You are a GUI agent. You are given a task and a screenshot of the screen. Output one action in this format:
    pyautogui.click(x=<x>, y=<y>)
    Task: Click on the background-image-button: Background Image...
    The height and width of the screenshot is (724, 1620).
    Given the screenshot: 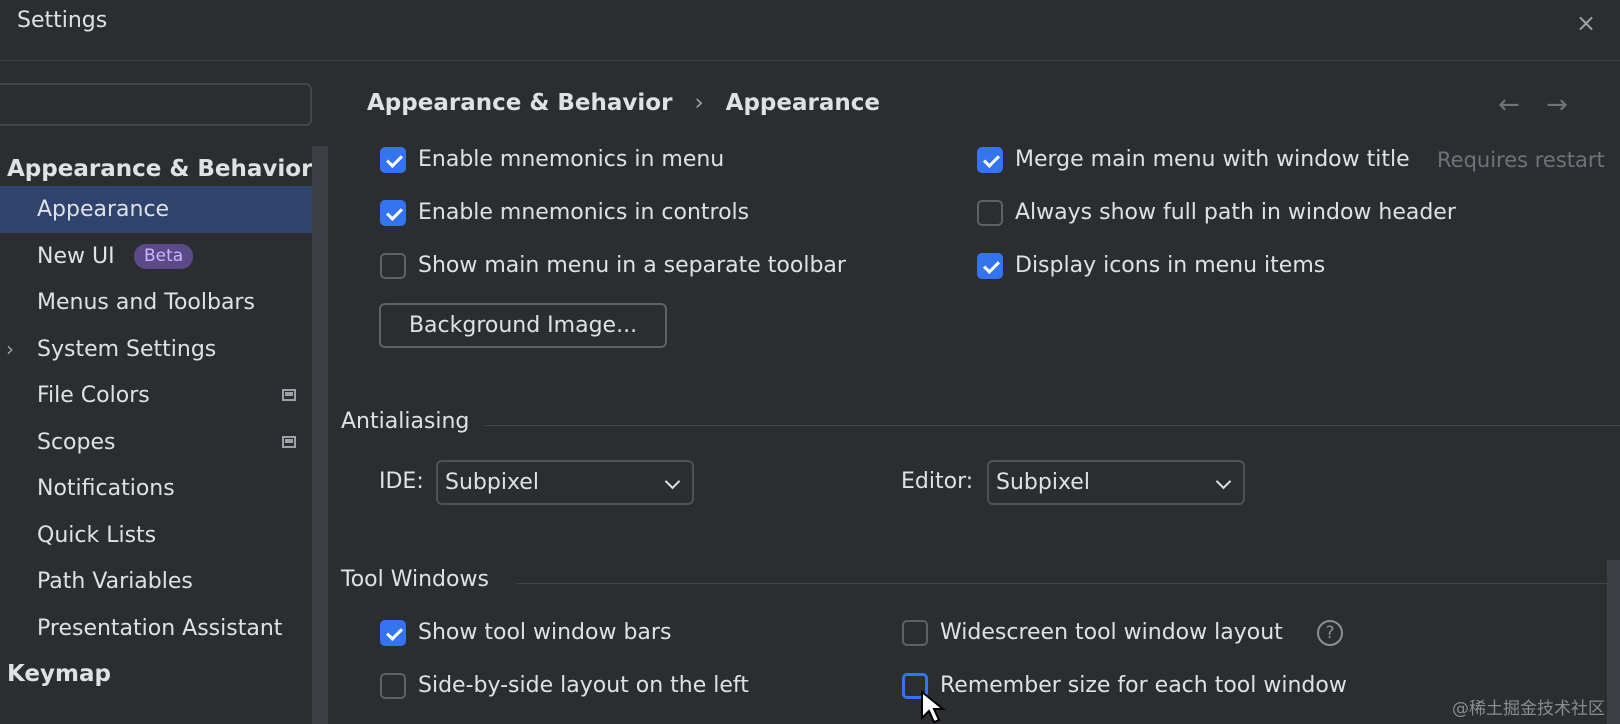 What is the action you would take?
    pyautogui.click(x=523, y=325)
    